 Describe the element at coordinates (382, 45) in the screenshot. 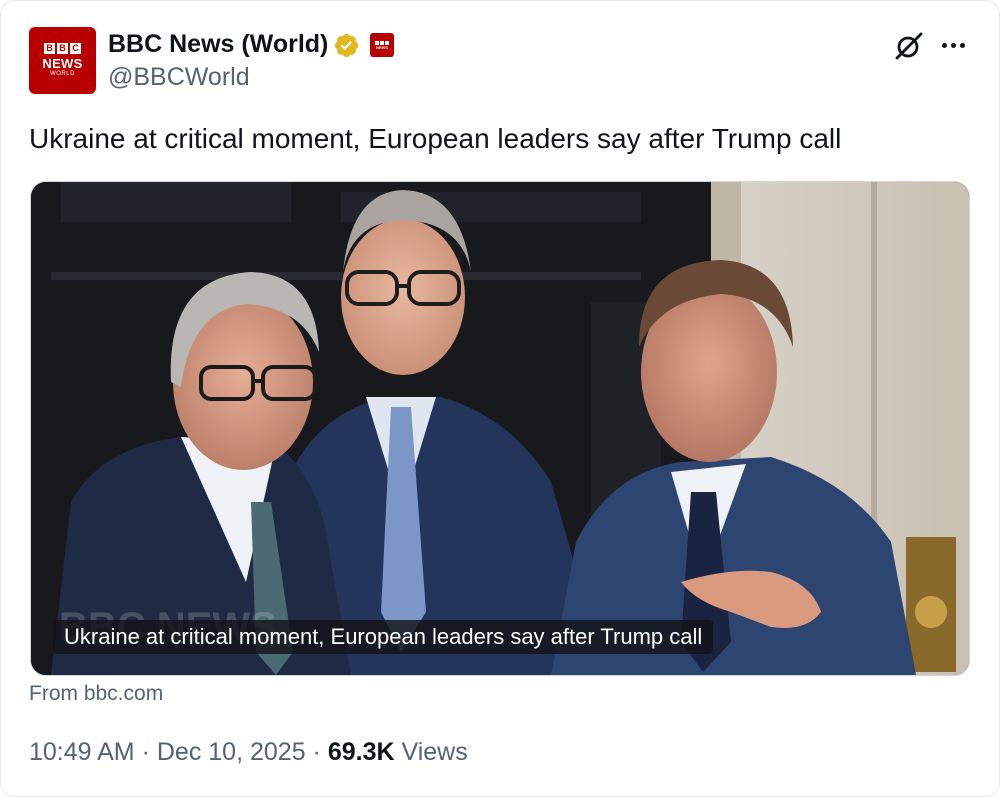

I see `bbc-affiliation-icon: NEWS` at that location.